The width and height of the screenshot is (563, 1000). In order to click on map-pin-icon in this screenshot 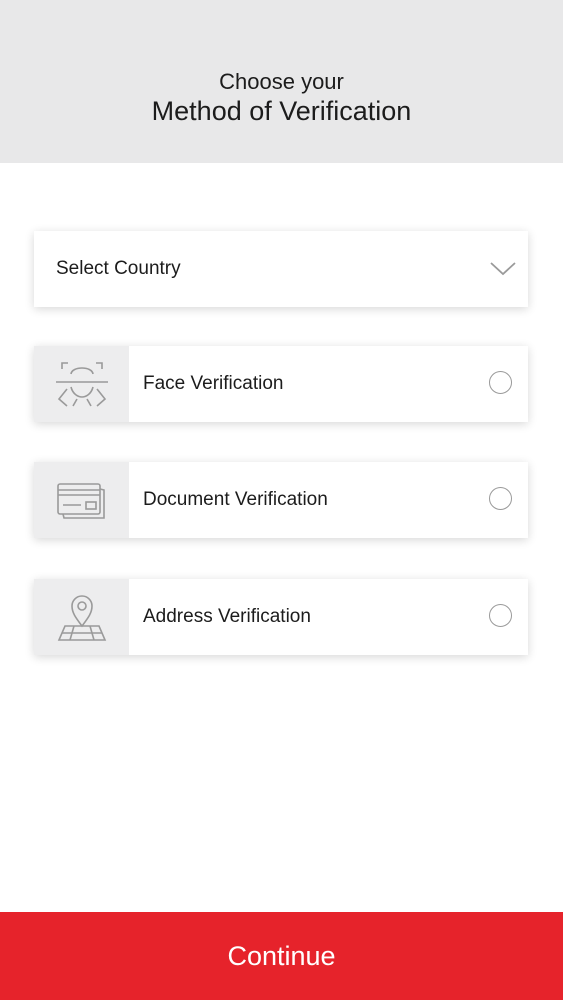, I will do `click(82, 618)`.